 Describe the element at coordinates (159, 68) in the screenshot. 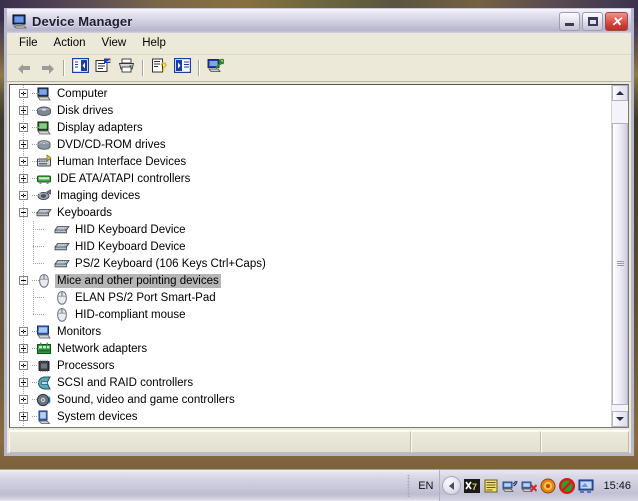

I see `help-button: ?` at that location.